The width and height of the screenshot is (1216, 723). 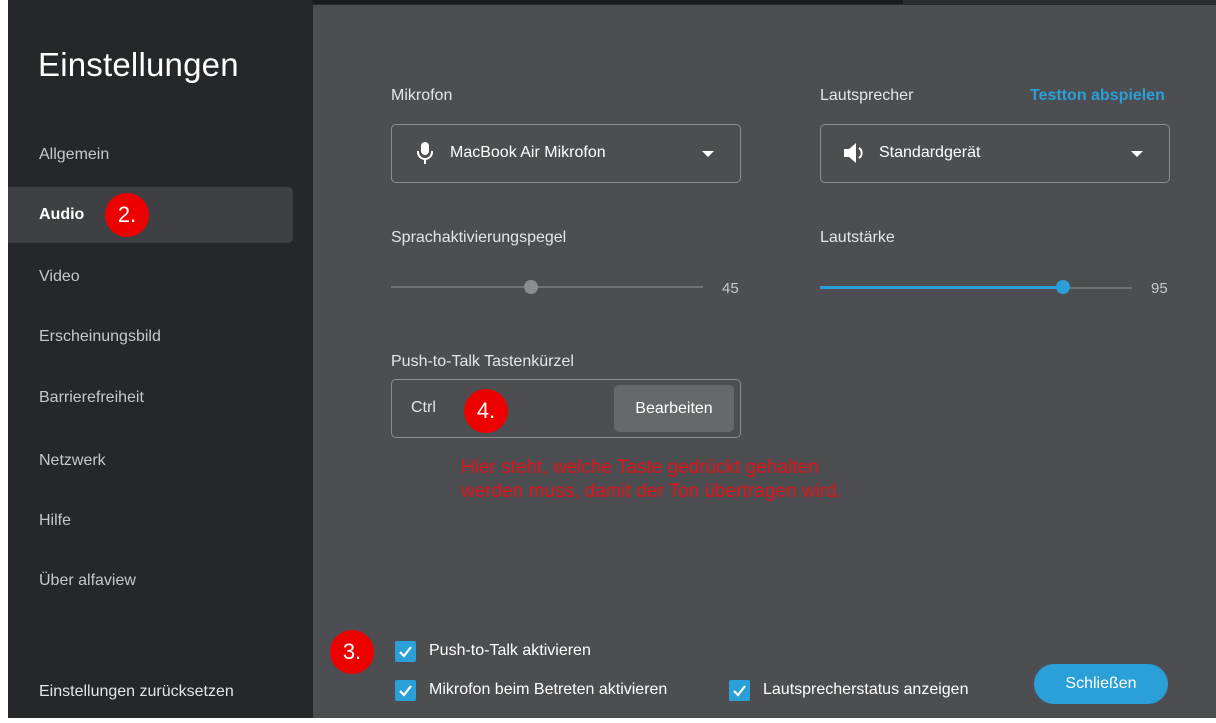 What do you see at coordinates (1097, 96) in the screenshot?
I see `play-test-tone-link: Testton abspielen` at bounding box center [1097, 96].